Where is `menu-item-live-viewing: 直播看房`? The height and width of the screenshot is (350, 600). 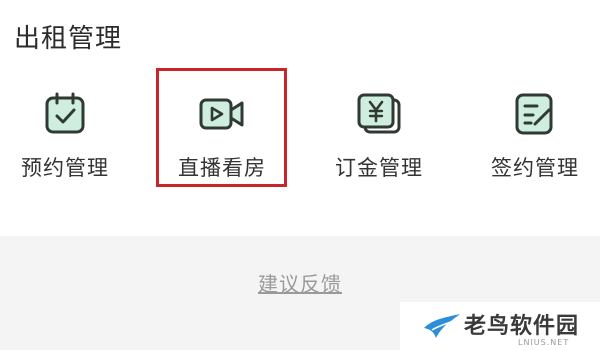
menu-item-live-viewing: 直播看房 is located at coordinates (222, 130).